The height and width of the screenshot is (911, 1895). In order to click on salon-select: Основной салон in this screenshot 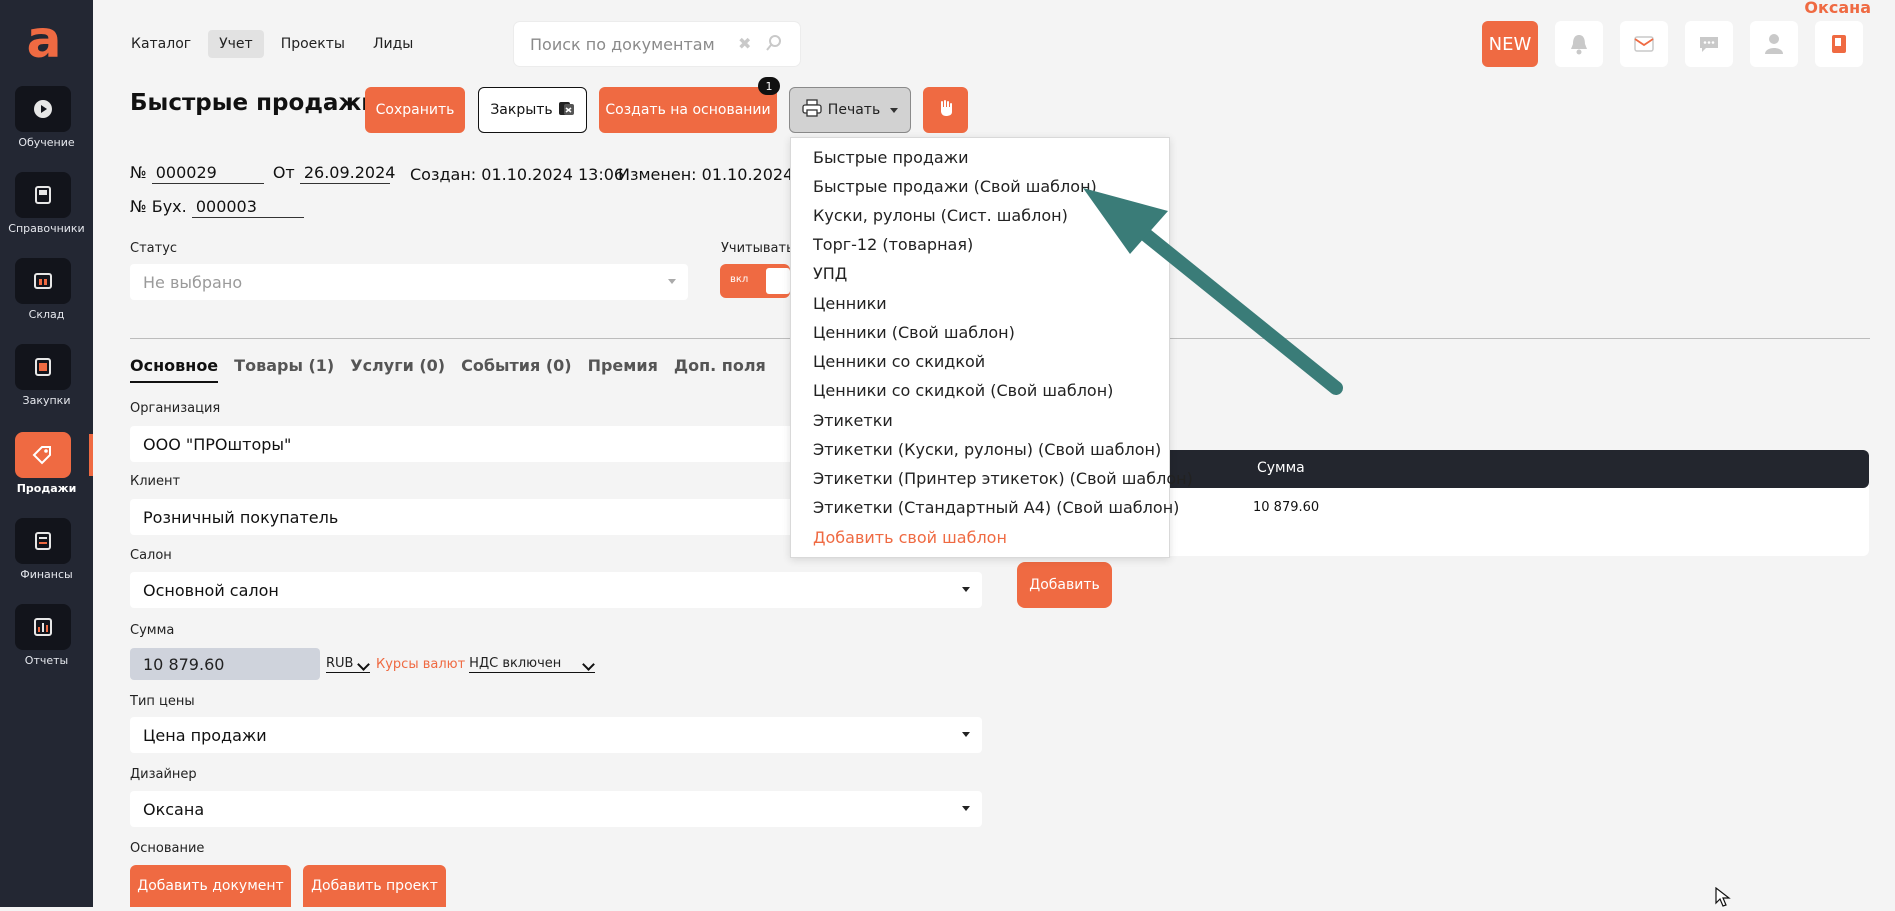, I will do `click(556, 590)`.